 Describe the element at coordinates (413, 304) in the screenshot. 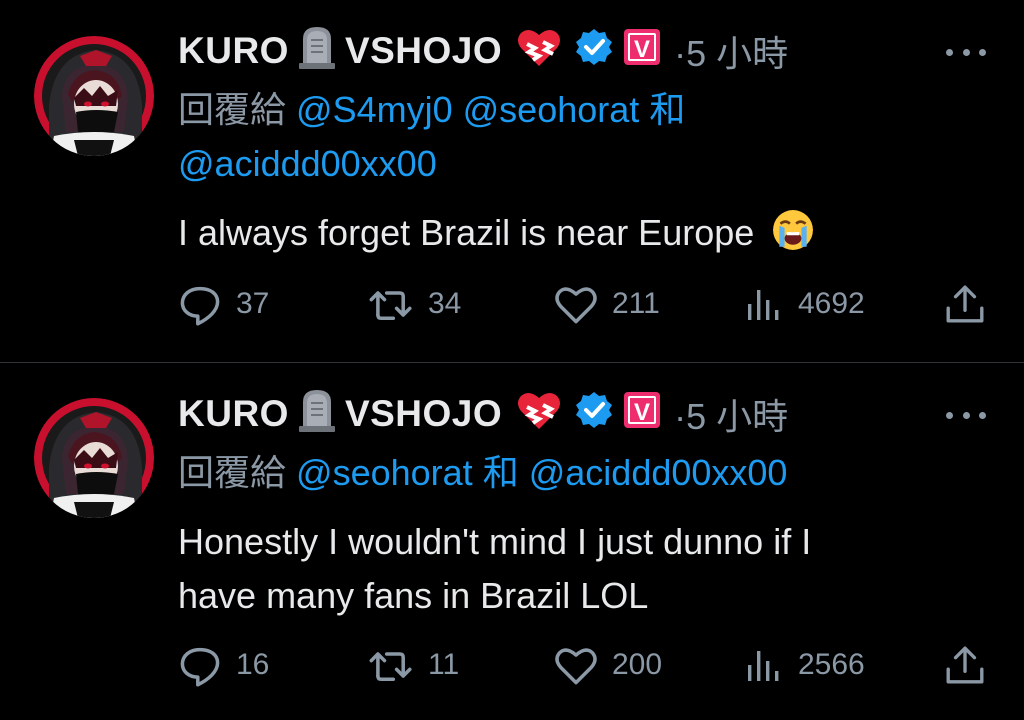

I see `retweet-button: 34` at that location.